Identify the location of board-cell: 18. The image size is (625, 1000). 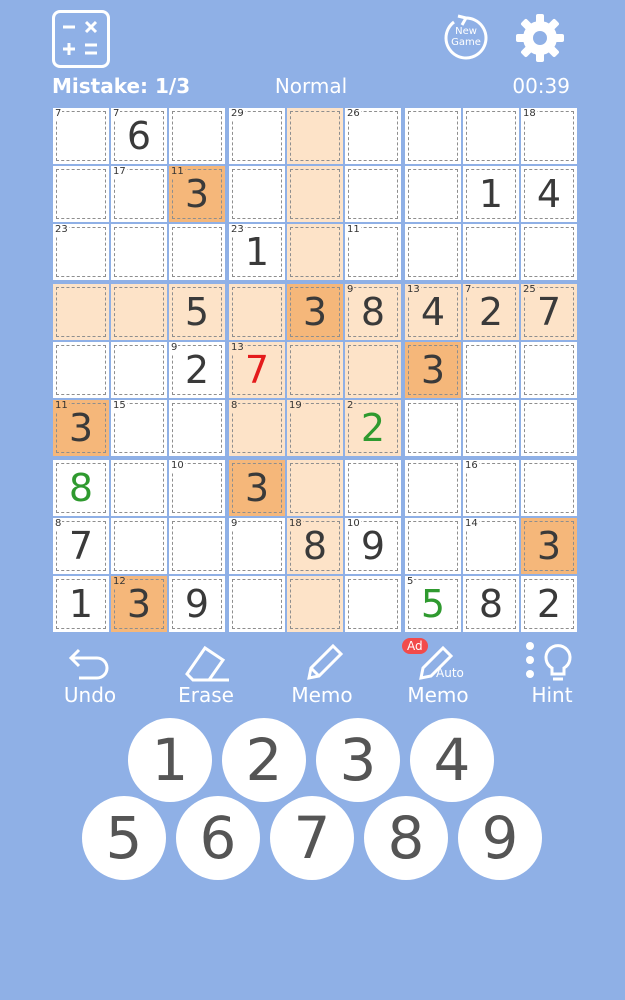
(549, 136).